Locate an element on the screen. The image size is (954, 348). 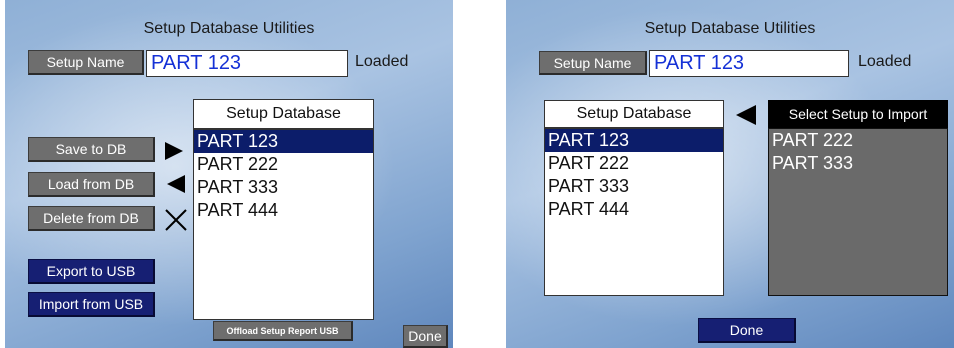
delete-from-db-button: Delete from DB is located at coordinates (91, 218).